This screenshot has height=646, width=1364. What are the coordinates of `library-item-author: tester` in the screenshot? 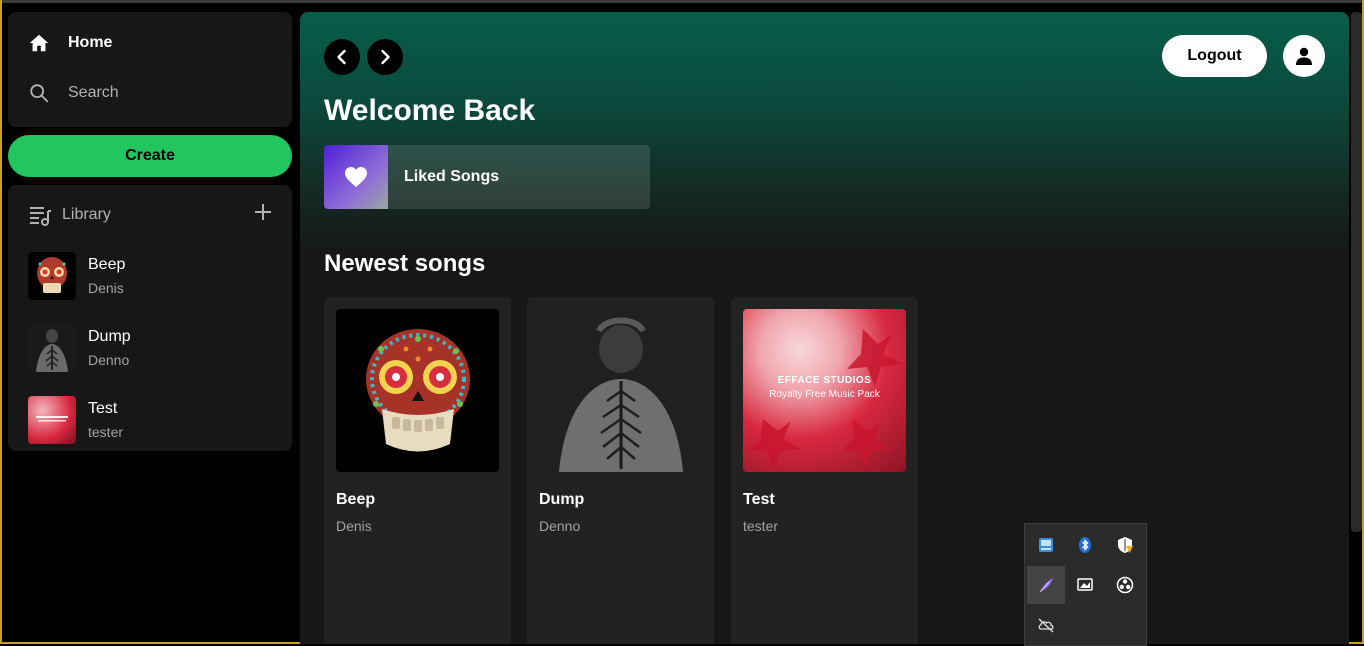 It's located at (106, 432).